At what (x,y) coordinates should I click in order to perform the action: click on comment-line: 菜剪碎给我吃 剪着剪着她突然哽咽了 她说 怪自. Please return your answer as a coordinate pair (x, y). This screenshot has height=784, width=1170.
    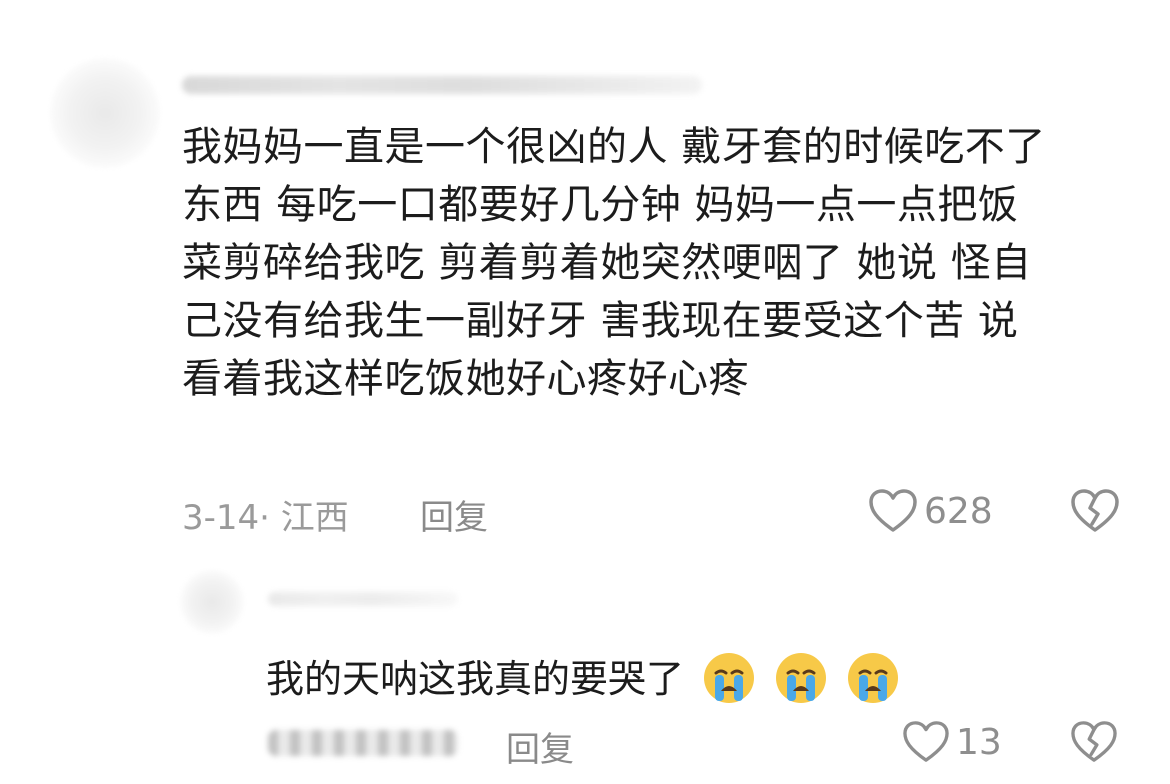
    Looking at the image, I should click on (607, 263).